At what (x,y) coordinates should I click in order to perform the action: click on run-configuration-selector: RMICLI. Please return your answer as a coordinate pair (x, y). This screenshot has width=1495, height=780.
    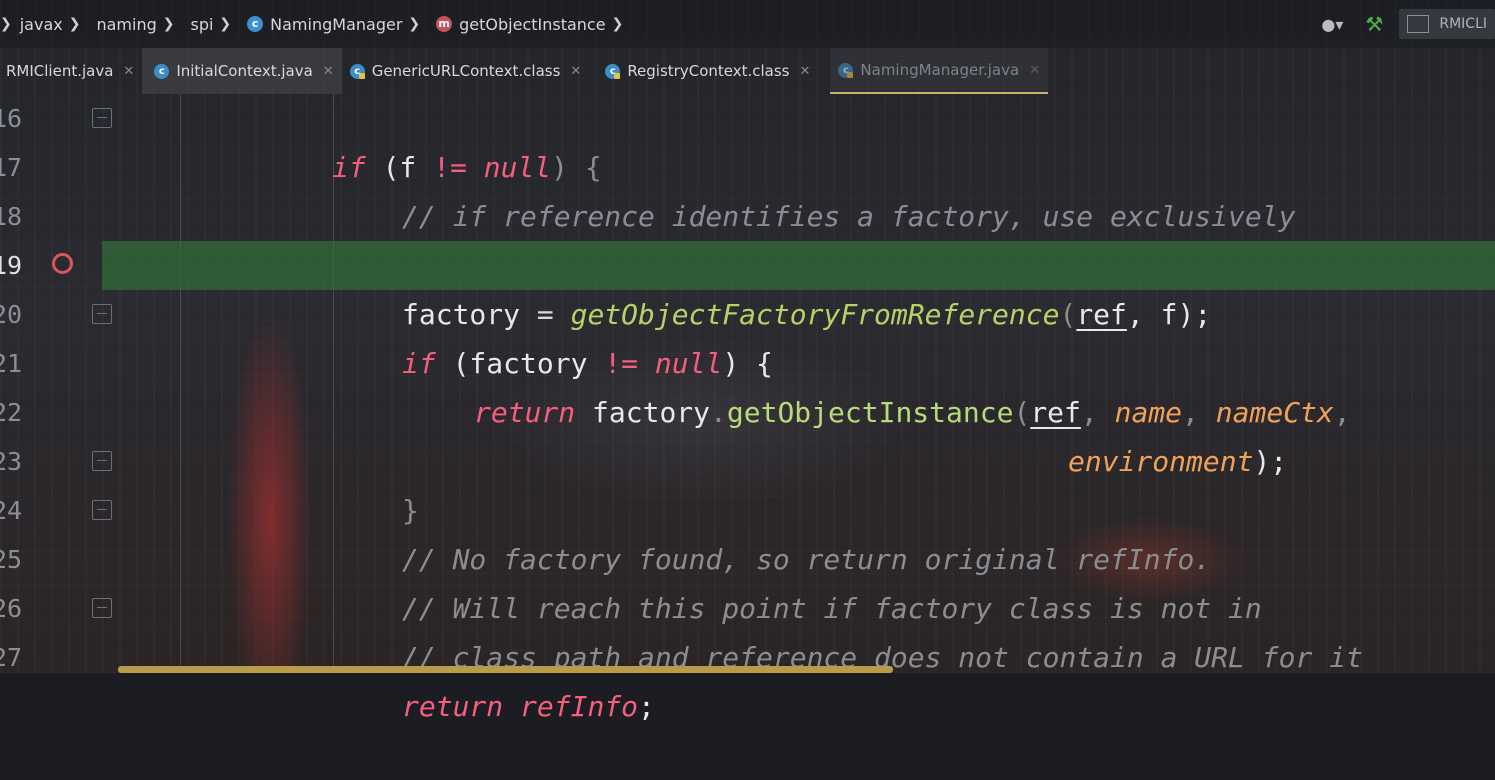
    Looking at the image, I should click on (1447, 24).